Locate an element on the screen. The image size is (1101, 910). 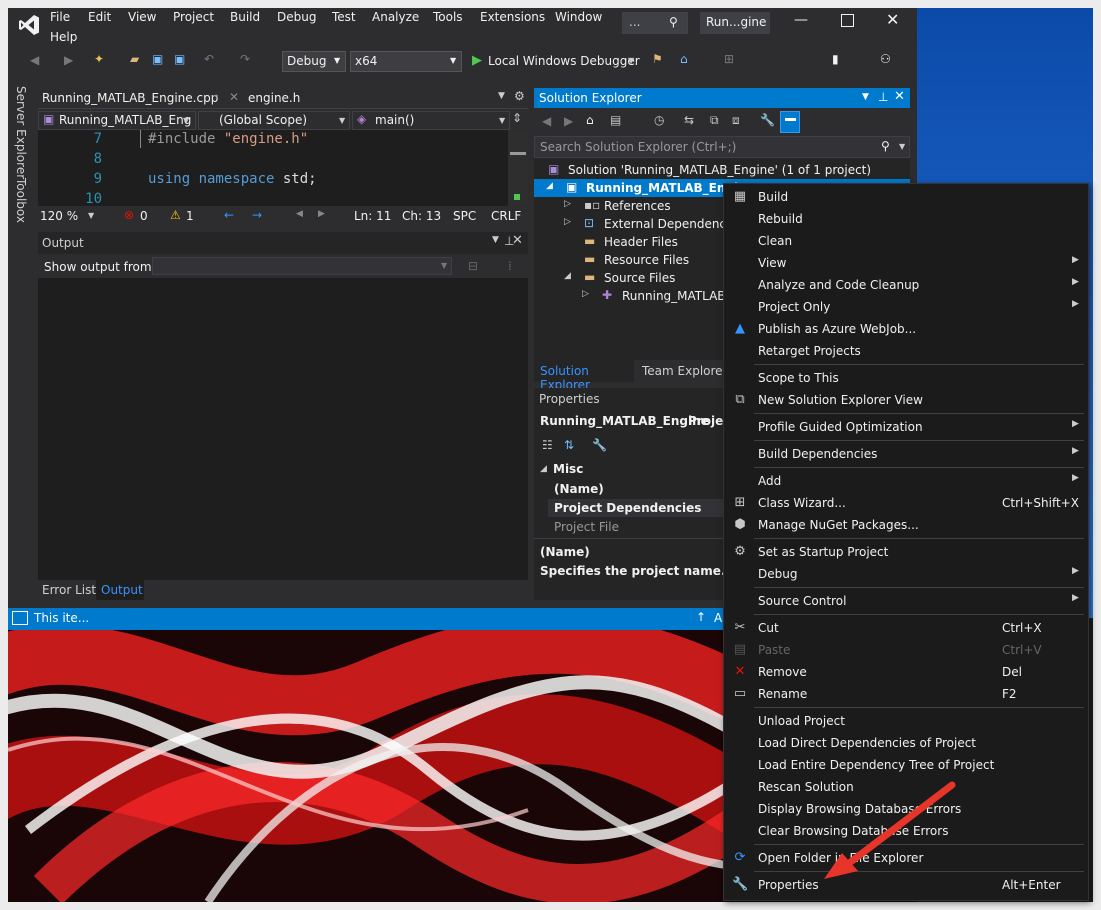
configuration-dropdown: Debug ▼ is located at coordinates (314, 61).